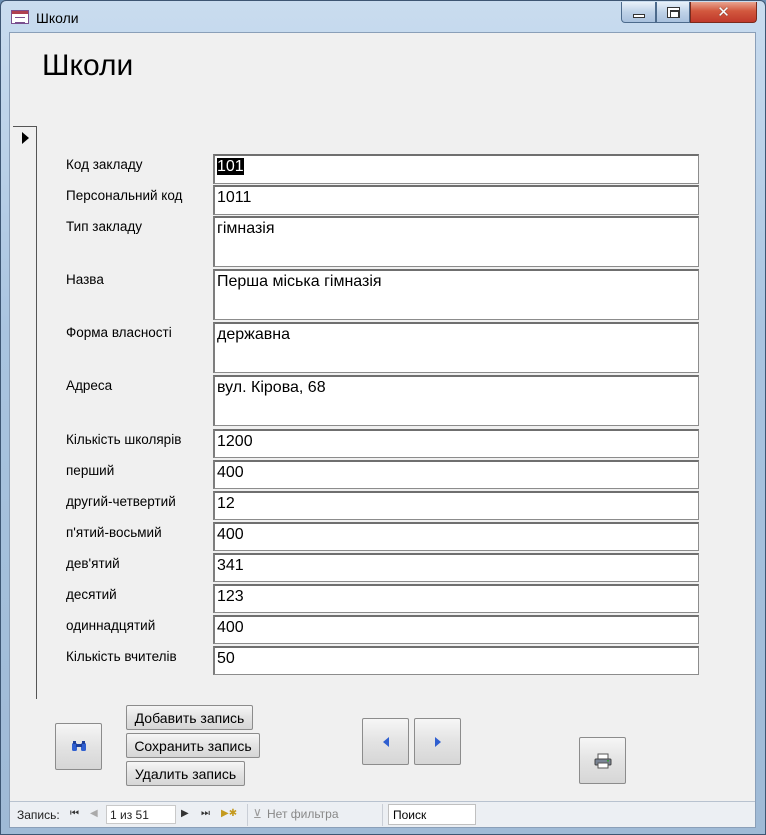 This screenshot has width=766, height=835. What do you see at coordinates (94, 813) in the screenshot?
I see `prev-record-nav-icon: ◀` at bounding box center [94, 813].